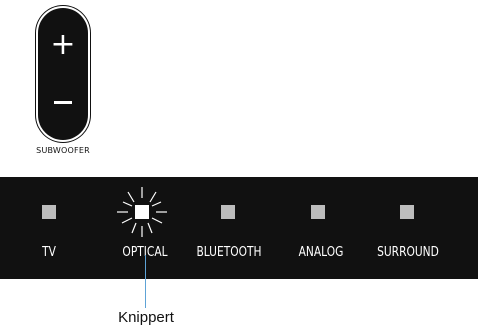 The width and height of the screenshot is (478, 329). I want to click on indicator-surround, so click(407, 212).